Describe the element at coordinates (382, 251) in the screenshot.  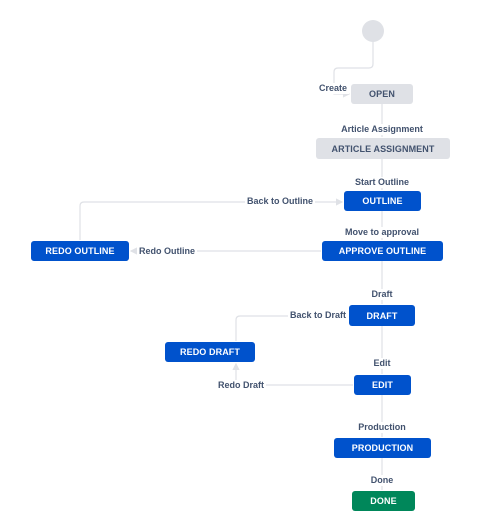
I see `status-approve-outline: APPROVE OUTLINE` at that location.